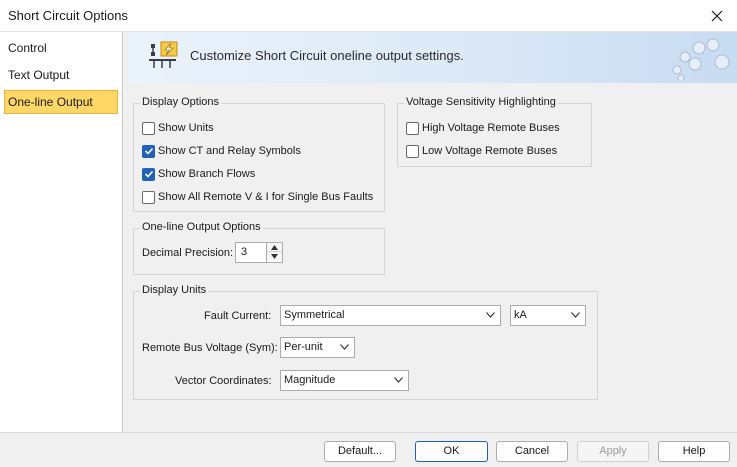 The height and width of the screenshot is (467, 737). Describe the element at coordinates (548, 315) in the screenshot. I see `fault-current-unit-select: kA` at that location.